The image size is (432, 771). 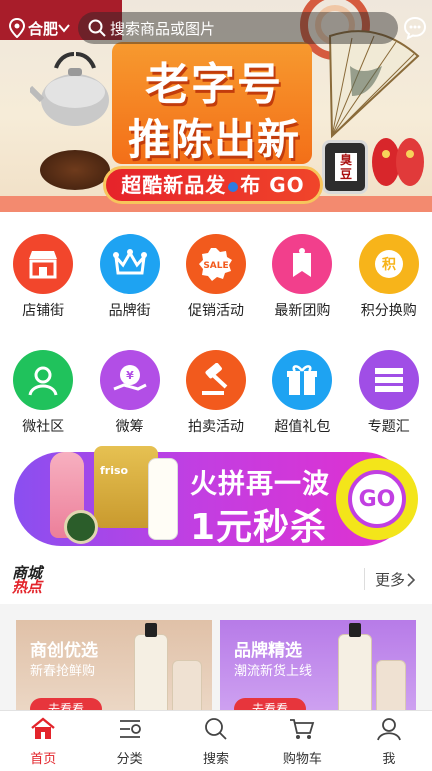 I want to click on nav-item: 超值礼包, so click(x=302, y=393).